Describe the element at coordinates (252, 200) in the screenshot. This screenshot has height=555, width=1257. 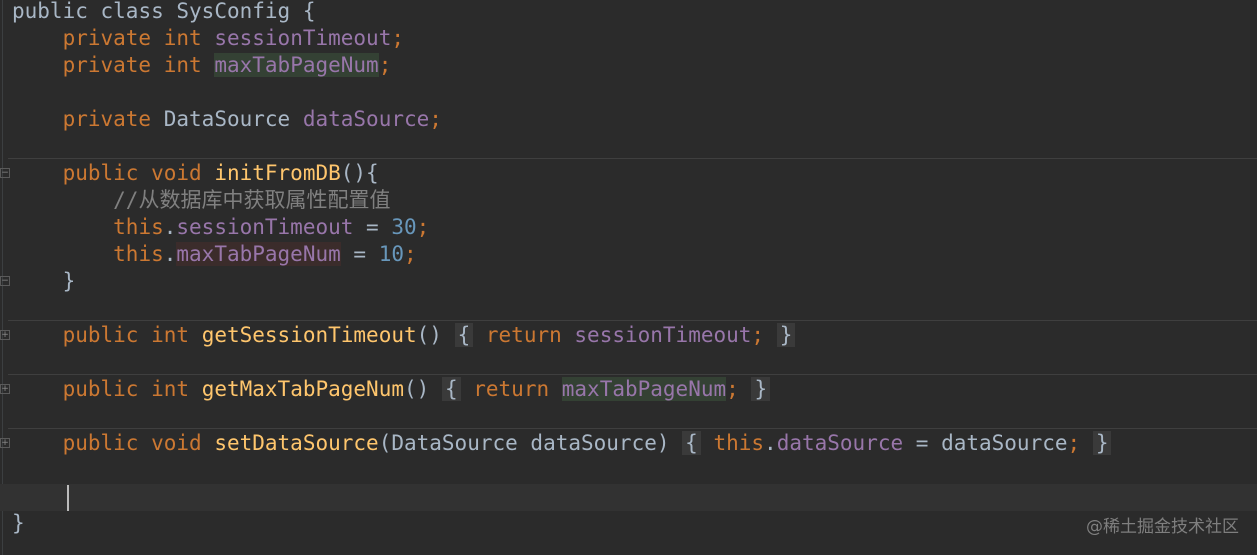
I see `comment-token: //从数据库中获取属性配置值` at that location.